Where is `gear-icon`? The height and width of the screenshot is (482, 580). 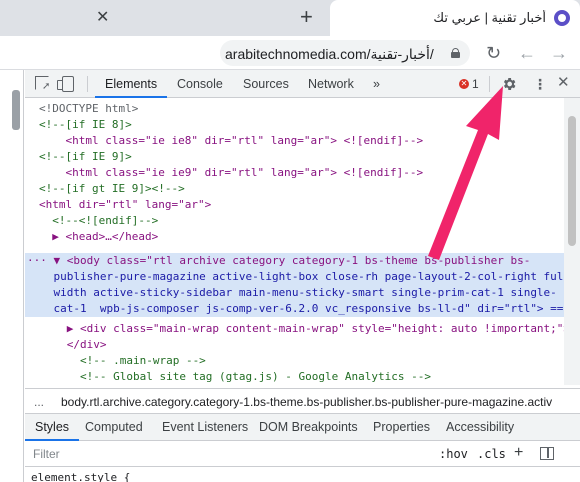 gear-icon is located at coordinates (509, 84).